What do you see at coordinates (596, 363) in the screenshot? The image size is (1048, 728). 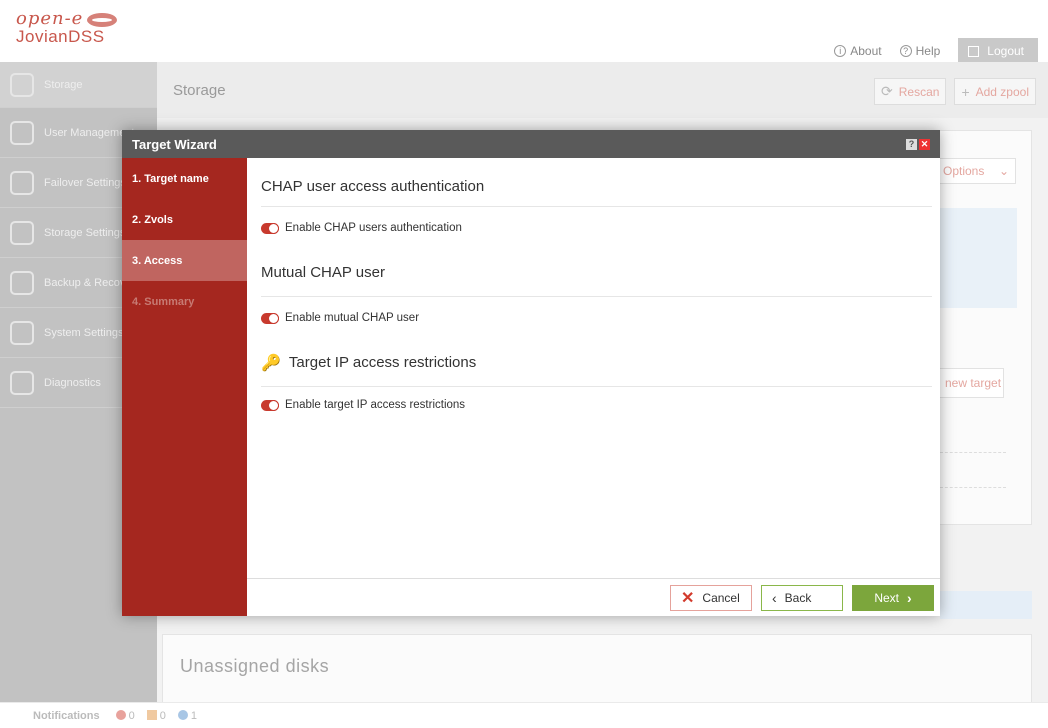 I see `ip-restrictions-section-title: 🔑 Target IP access restrictions` at bounding box center [596, 363].